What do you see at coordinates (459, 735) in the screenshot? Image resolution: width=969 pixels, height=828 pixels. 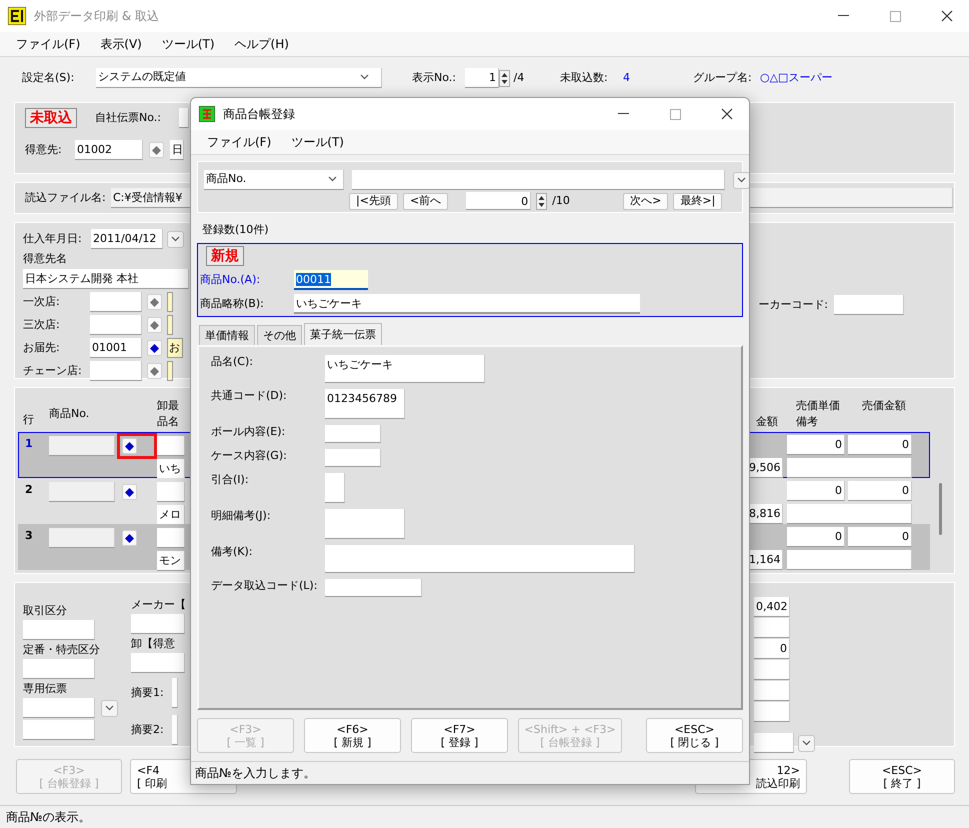 I see `function-key-button: <F7> [ 登録 ]` at bounding box center [459, 735].